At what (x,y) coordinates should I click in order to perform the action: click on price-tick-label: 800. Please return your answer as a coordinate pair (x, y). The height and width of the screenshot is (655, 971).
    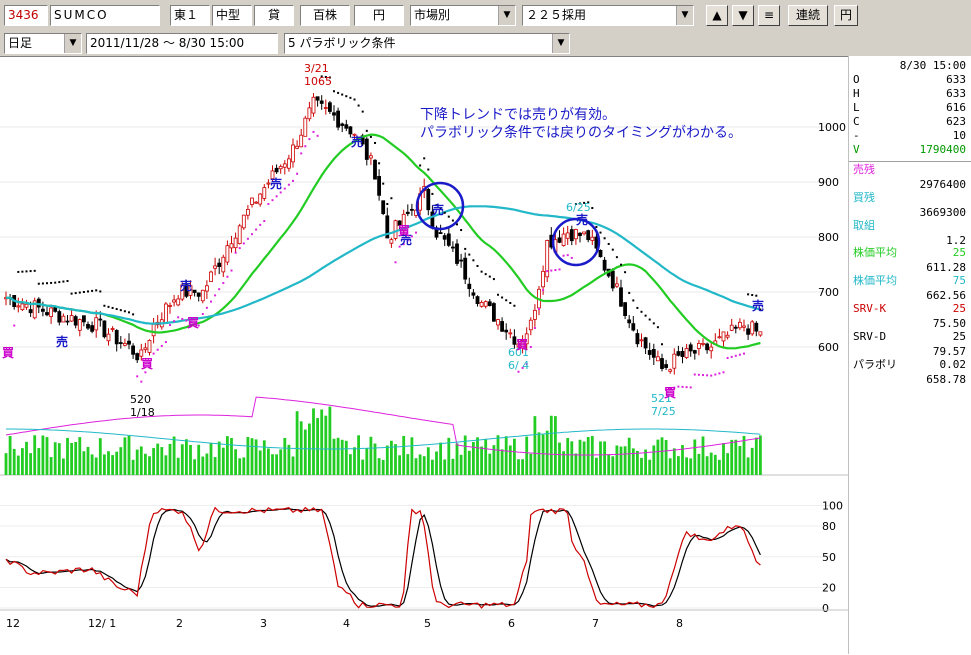
    Looking at the image, I should click on (828, 237).